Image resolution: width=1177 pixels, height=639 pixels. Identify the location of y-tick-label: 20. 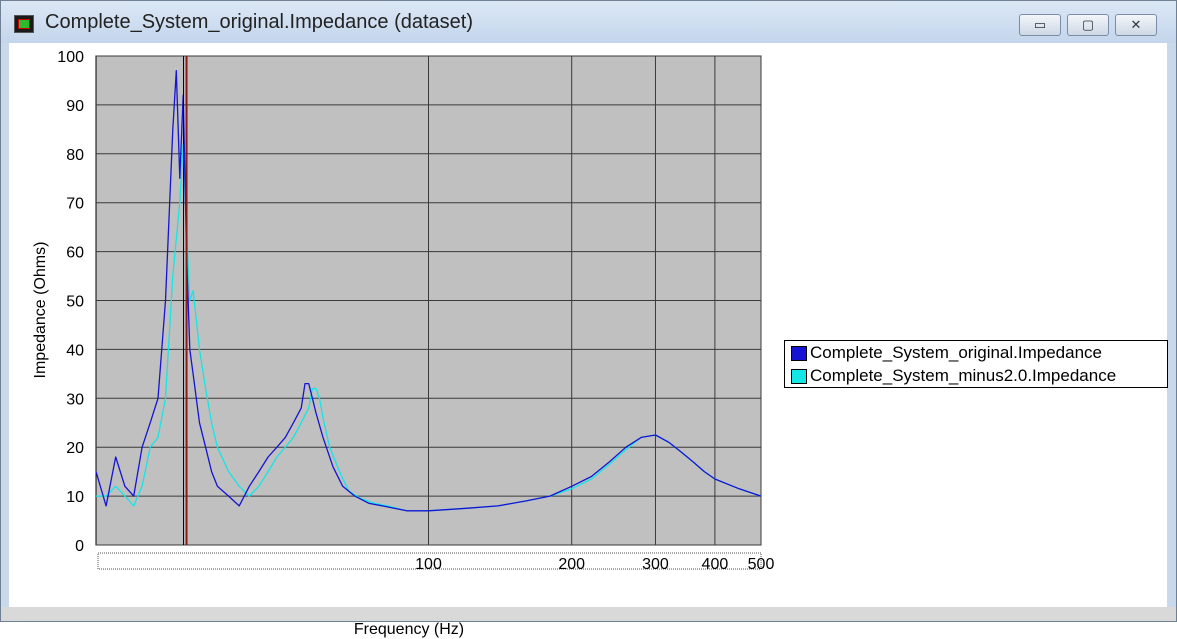
(75, 448).